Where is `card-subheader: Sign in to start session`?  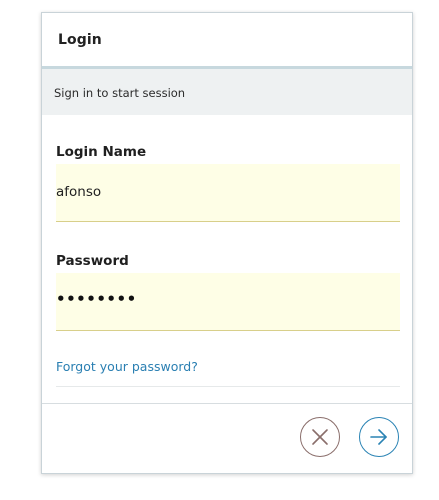 card-subheader: Sign in to start session is located at coordinates (227, 92).